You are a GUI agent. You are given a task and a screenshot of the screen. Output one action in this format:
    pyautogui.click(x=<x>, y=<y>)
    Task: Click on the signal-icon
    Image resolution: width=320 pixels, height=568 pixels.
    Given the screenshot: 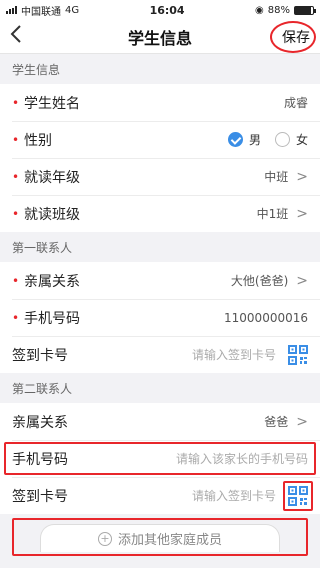 What is the action you would take?
    pyautogui.click(x=11, y=10)
    